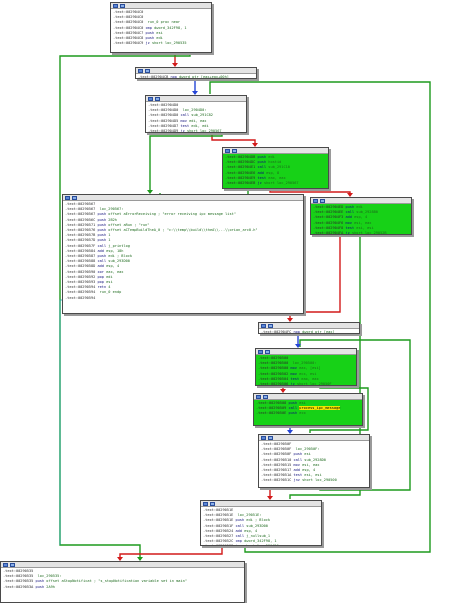 The width and height of the screenshot is (474, 603). I want to click on address: .text:002904EE, so click(328, 212).